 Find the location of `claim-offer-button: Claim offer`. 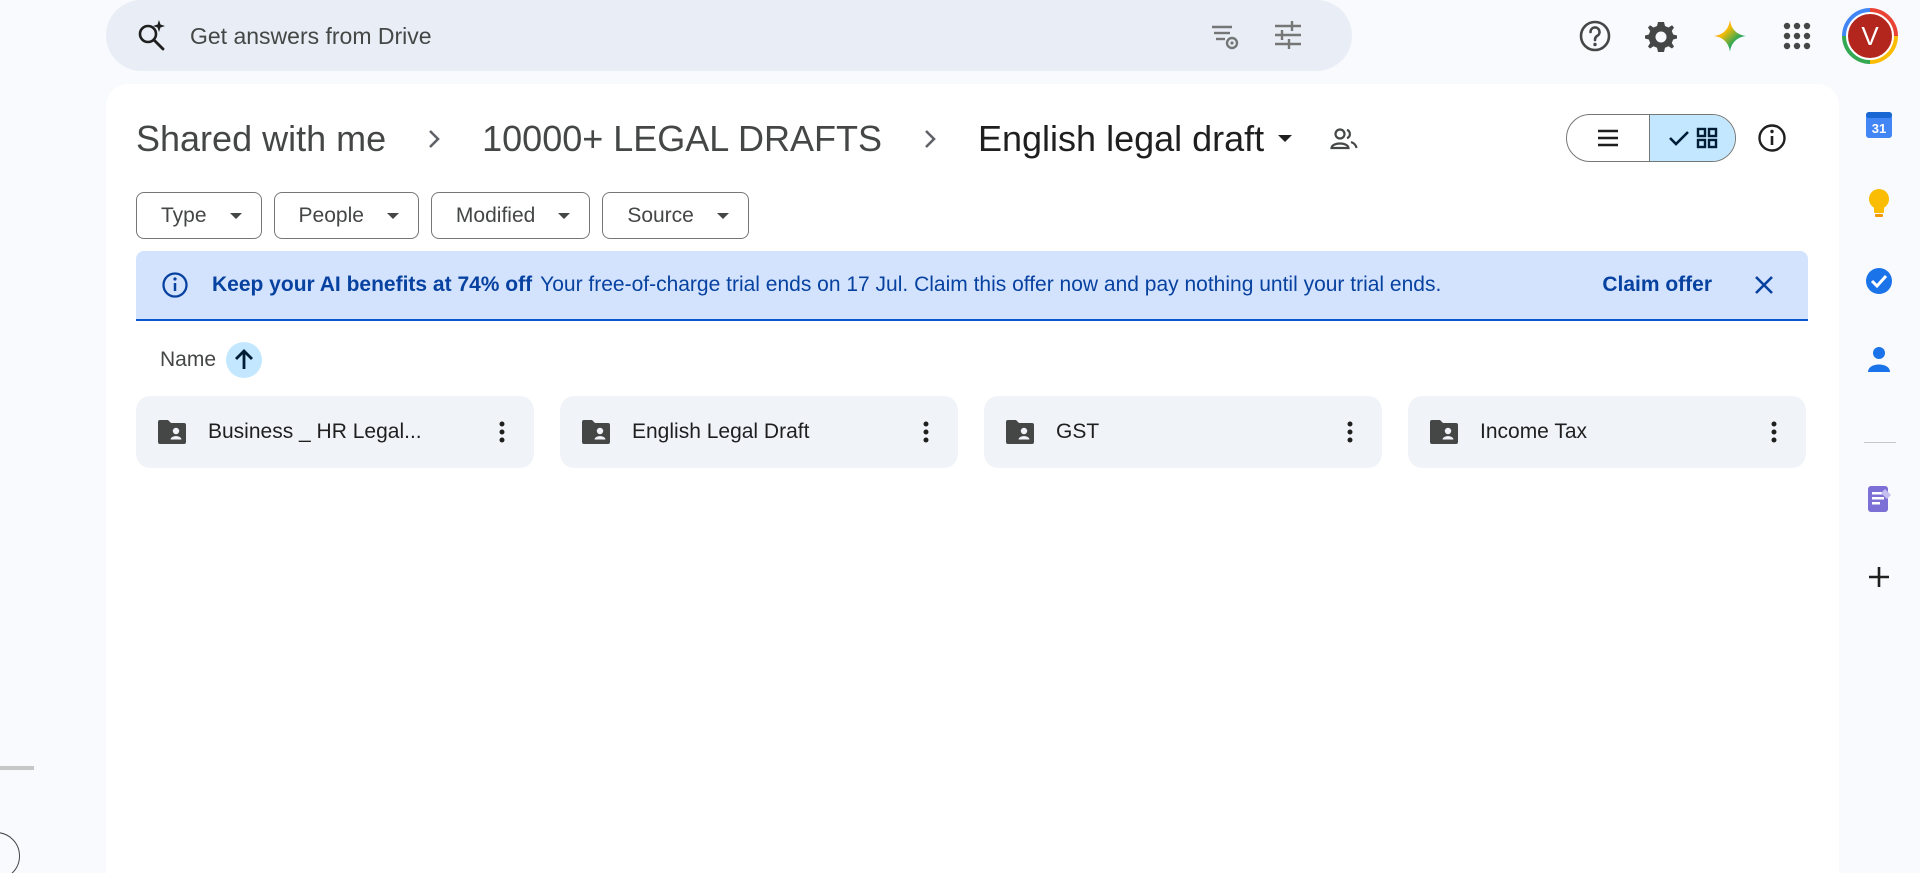

claim-offer-button: Claim offer is located at coordinates (1657, 285).